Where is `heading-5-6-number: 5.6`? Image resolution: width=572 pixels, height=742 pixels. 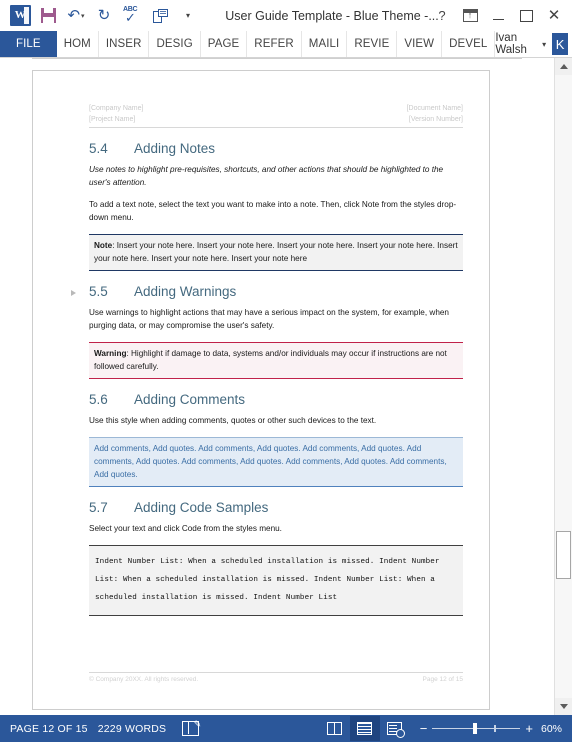 heading-5-6-number: 5.6 is located at coordinates (98, 399).